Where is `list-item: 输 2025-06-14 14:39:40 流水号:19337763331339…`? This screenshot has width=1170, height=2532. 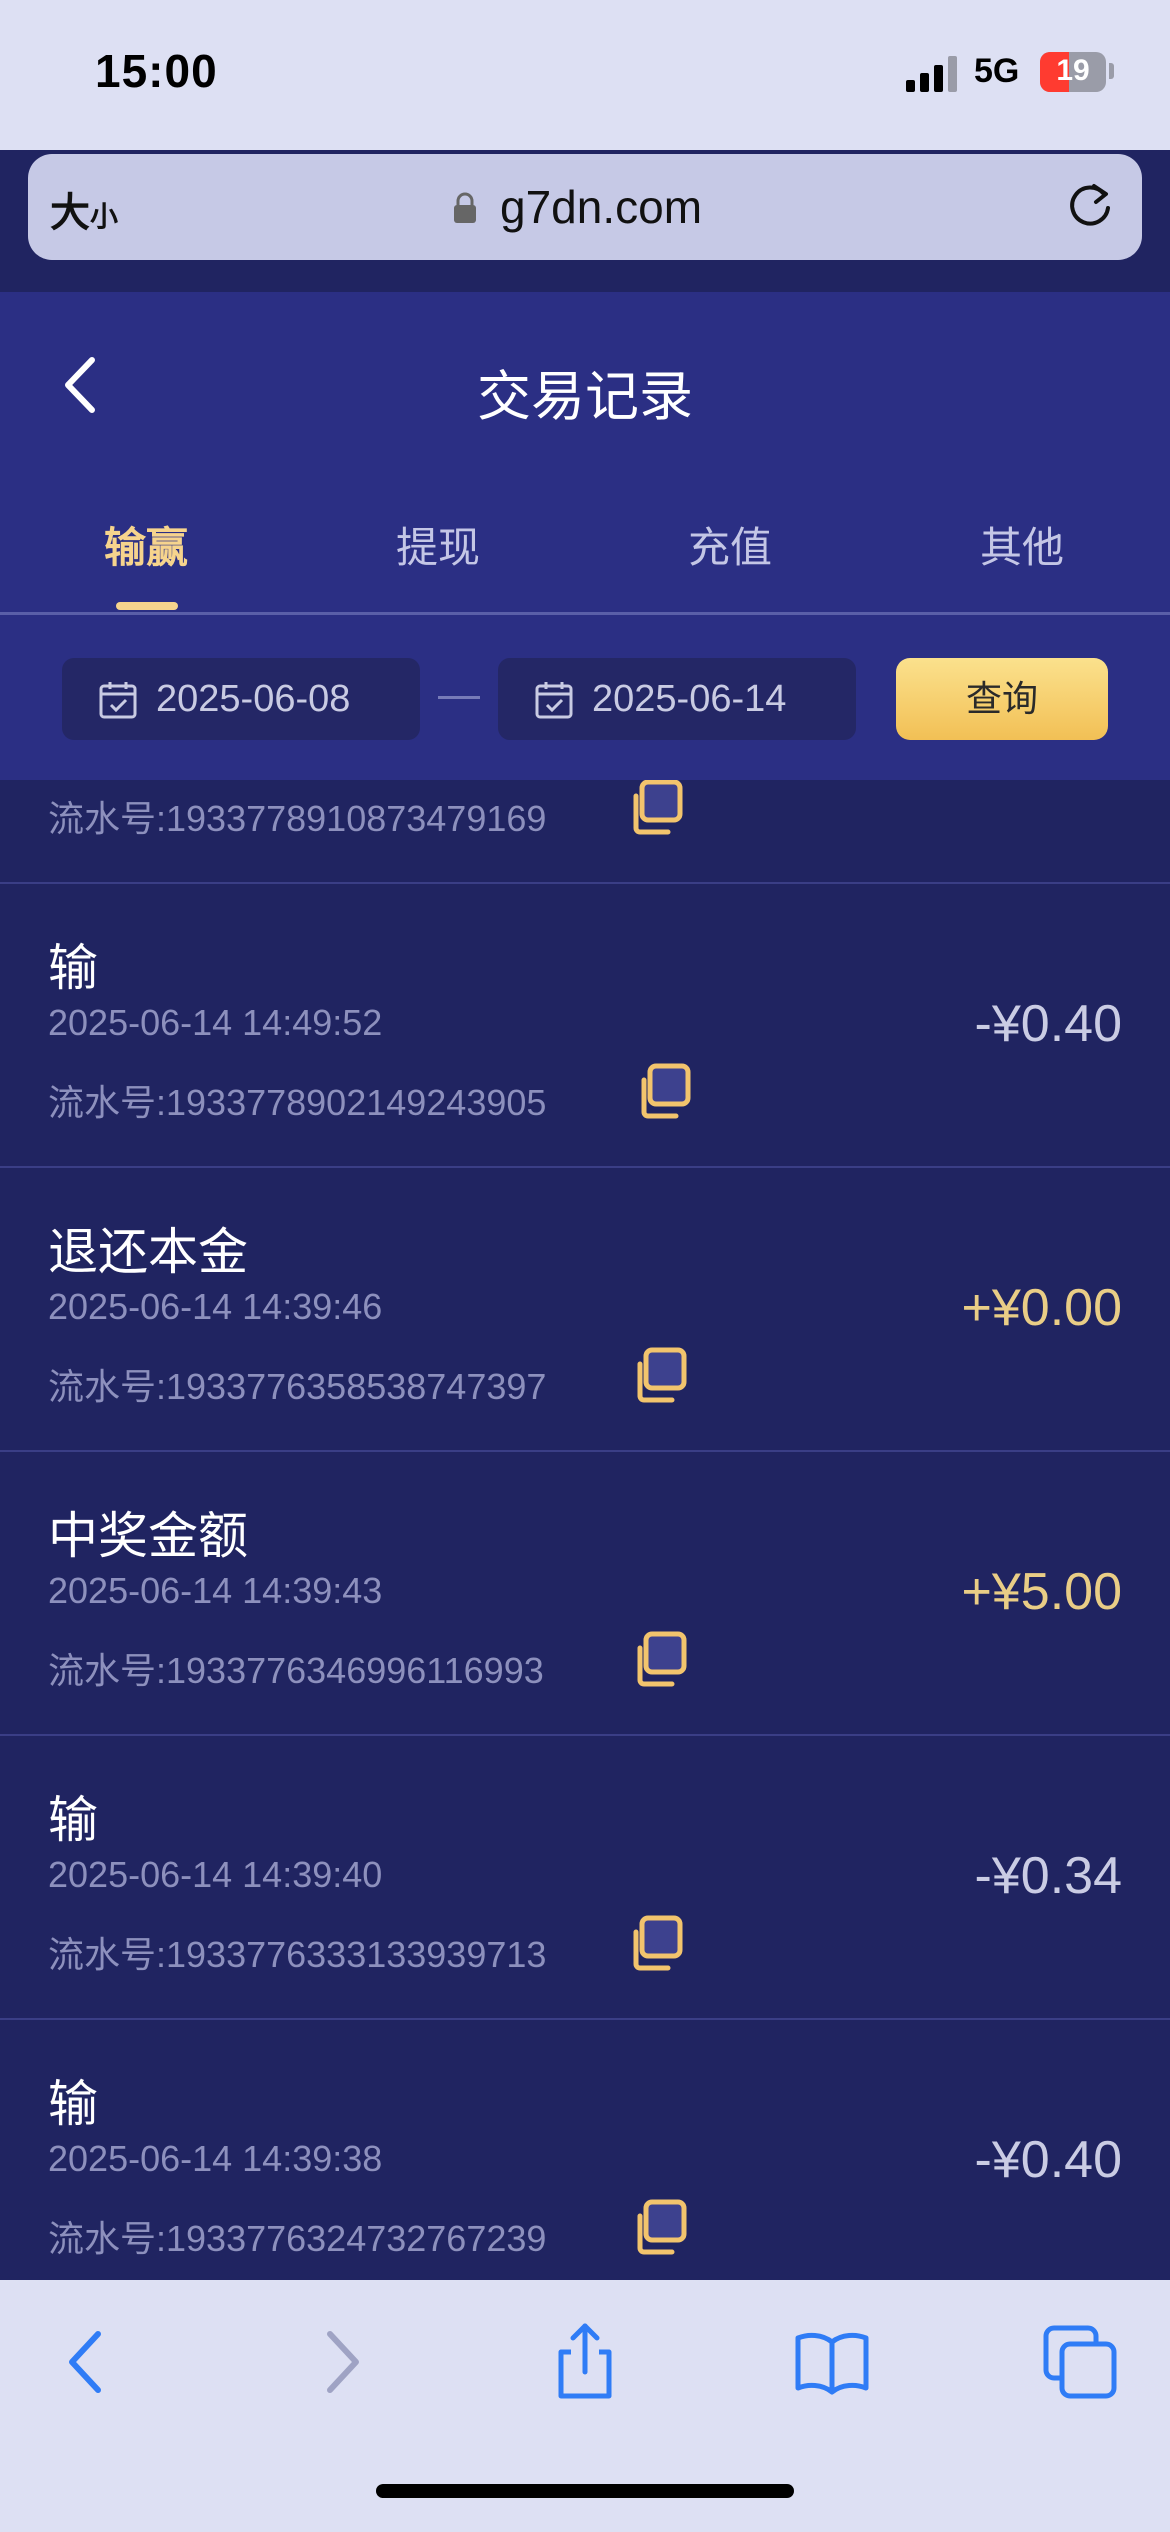 list-item: 输 2025-06-14 14:39:40 流水号:19337763331339… is located at coordinates (585, 1878).